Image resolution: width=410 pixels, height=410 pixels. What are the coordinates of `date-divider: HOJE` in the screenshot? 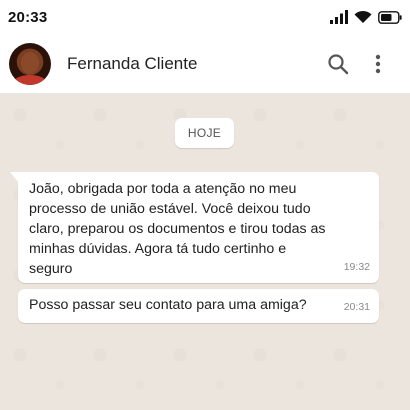 It's located at (204, 133).